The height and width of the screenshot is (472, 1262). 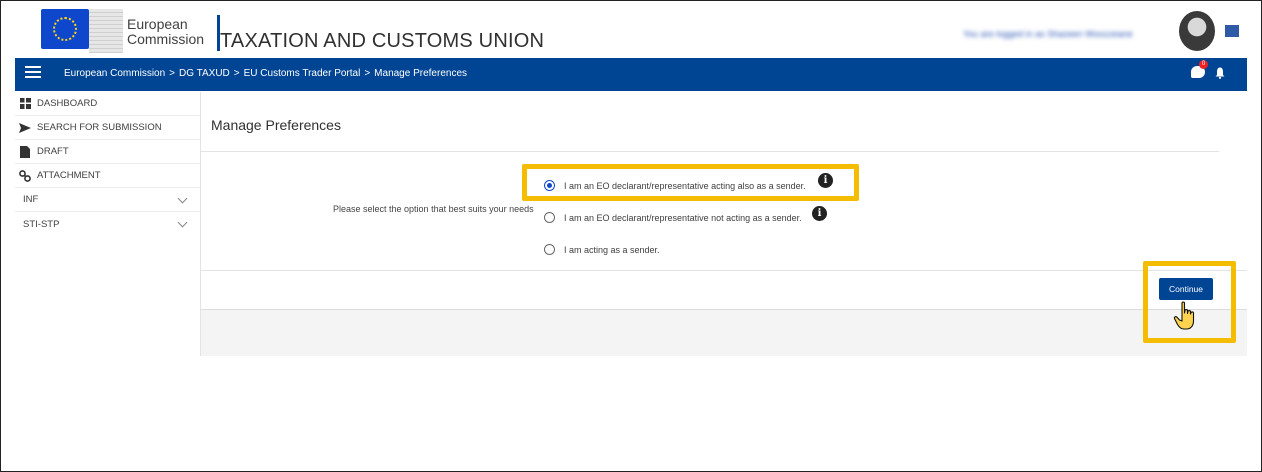 What do you see at coordinates (1232, 31) in the screenshot?
I see `user-flag-icon` at bounding box center [1232, 31].